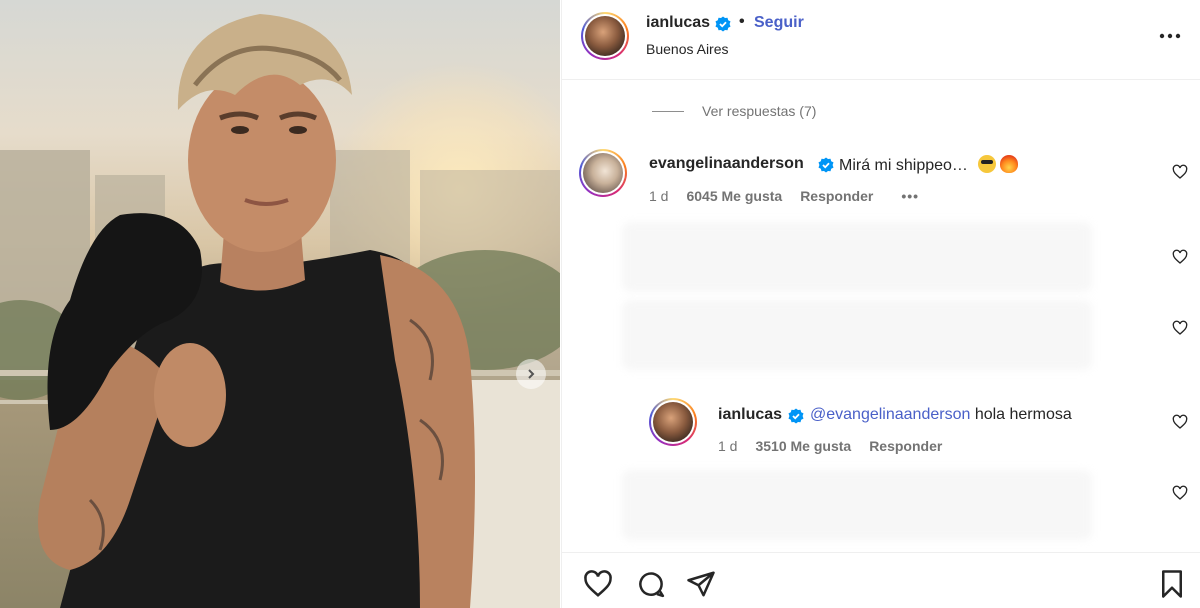  Describe the element at coordinates (734, 196) in the screenshot. I see `comment-likes: 6045 Me gusta` at that location.